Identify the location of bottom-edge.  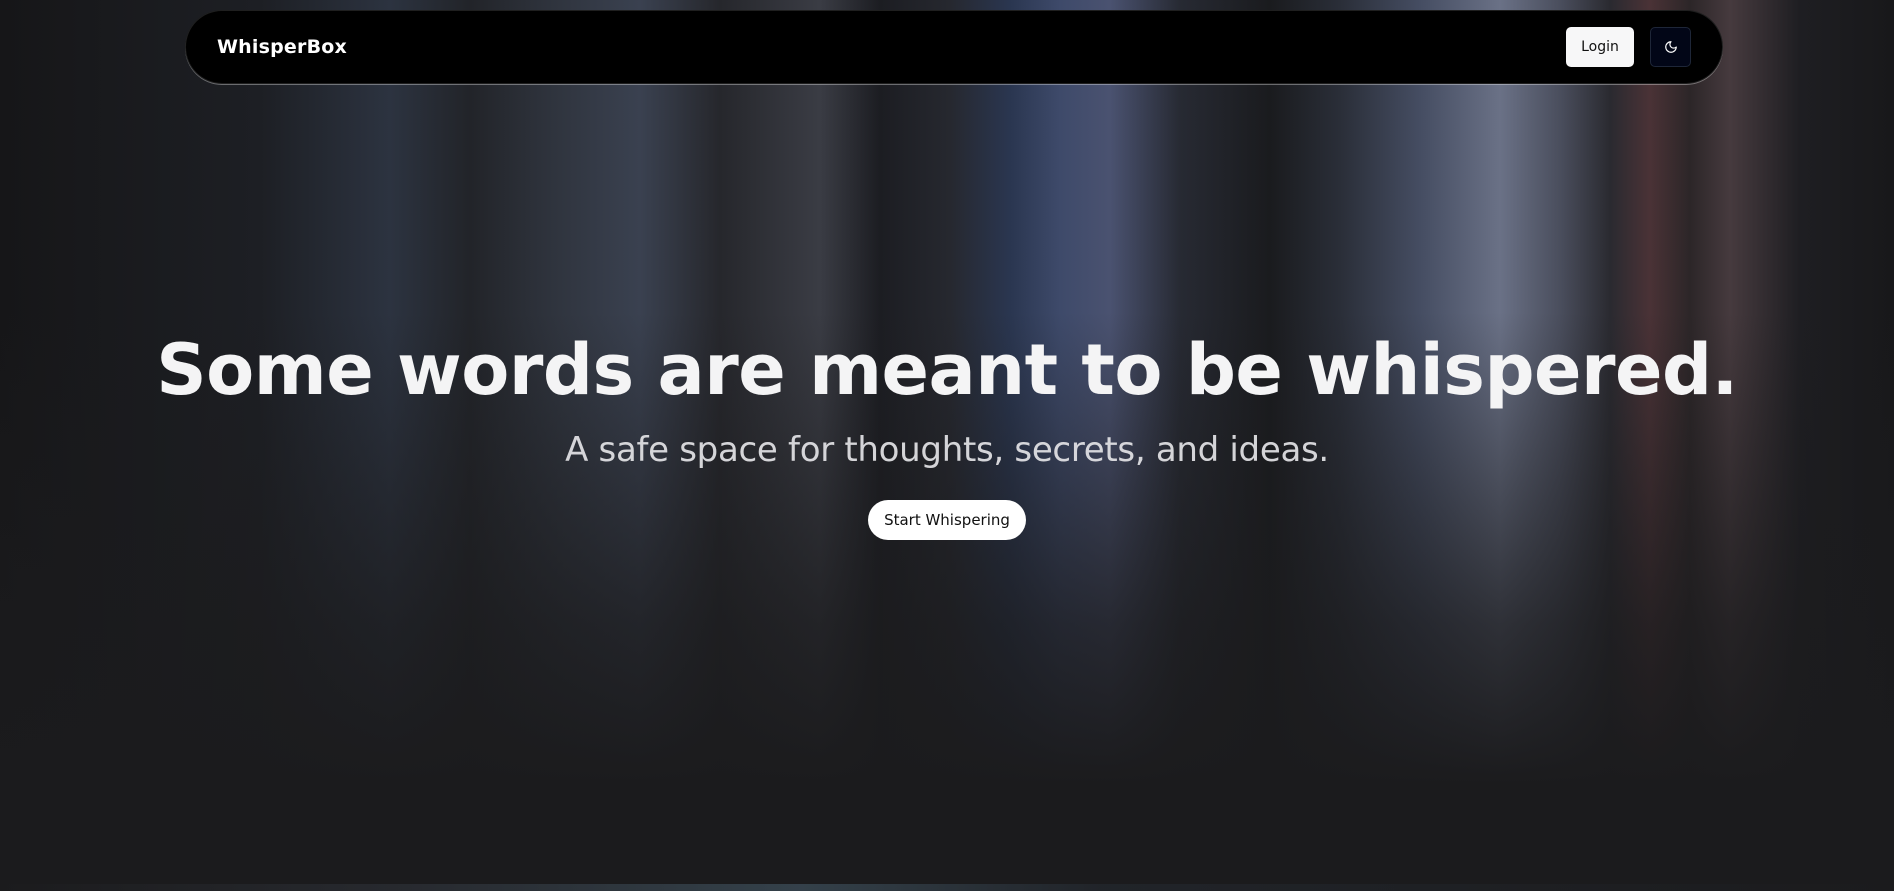
(947, 887).